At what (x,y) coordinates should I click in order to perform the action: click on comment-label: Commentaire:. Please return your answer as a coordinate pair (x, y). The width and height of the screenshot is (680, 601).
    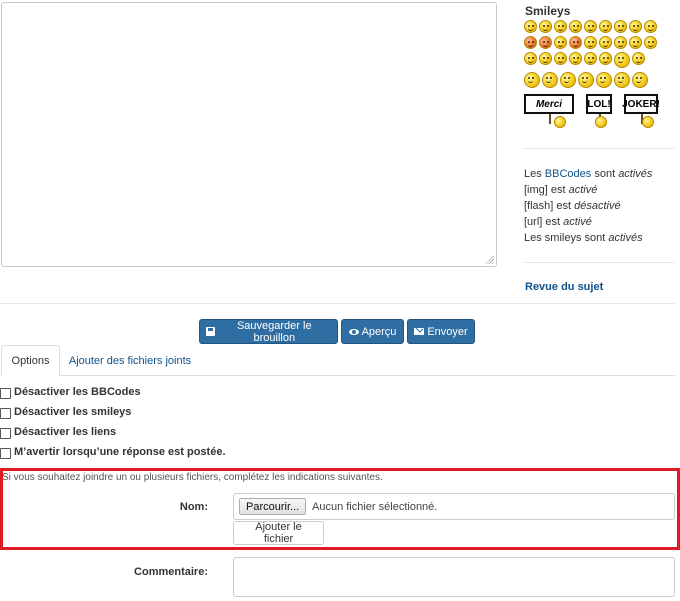
    Looking at the image, I should click on (171, 572).